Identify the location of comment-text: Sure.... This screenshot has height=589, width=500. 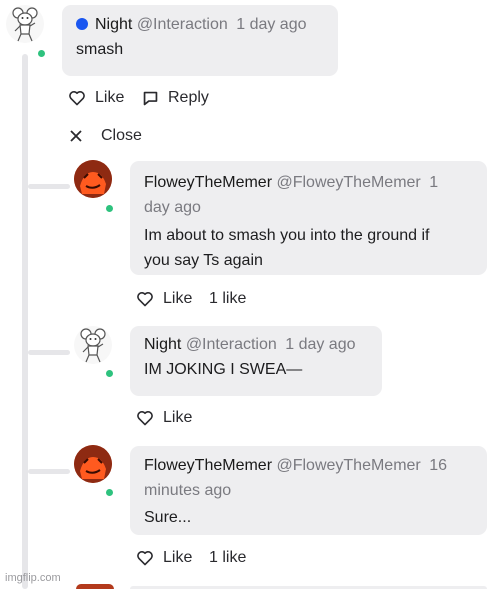
(168, 517).